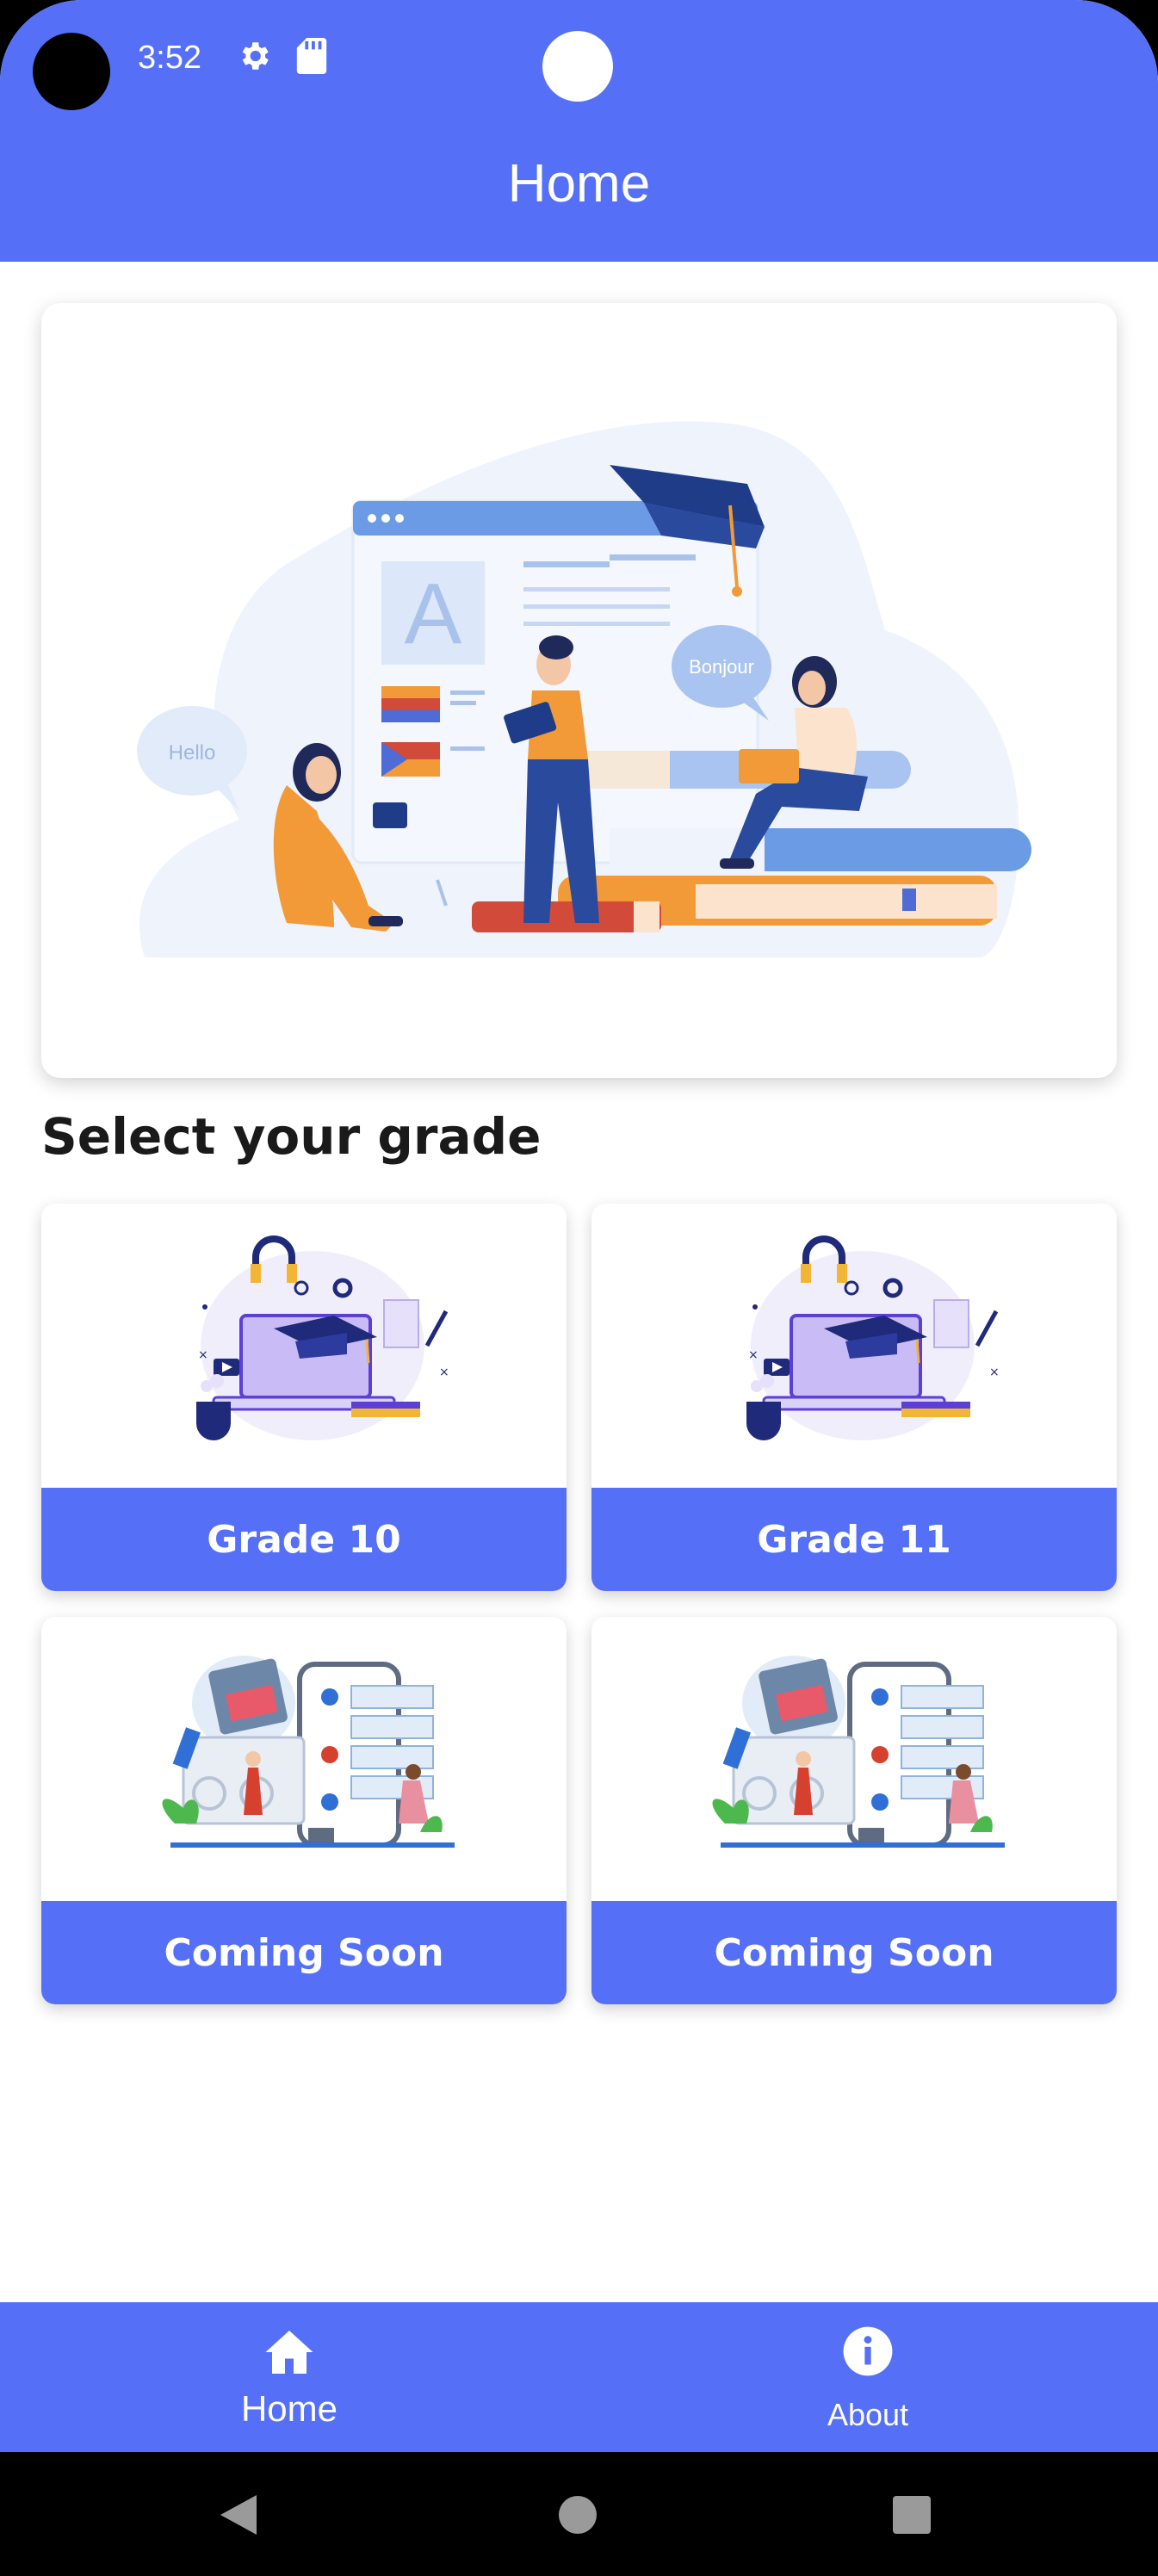 The width and height of the screenshot is (1158, 2576). I want to click on app-bar: 3:52 Home, so click(579, 131).